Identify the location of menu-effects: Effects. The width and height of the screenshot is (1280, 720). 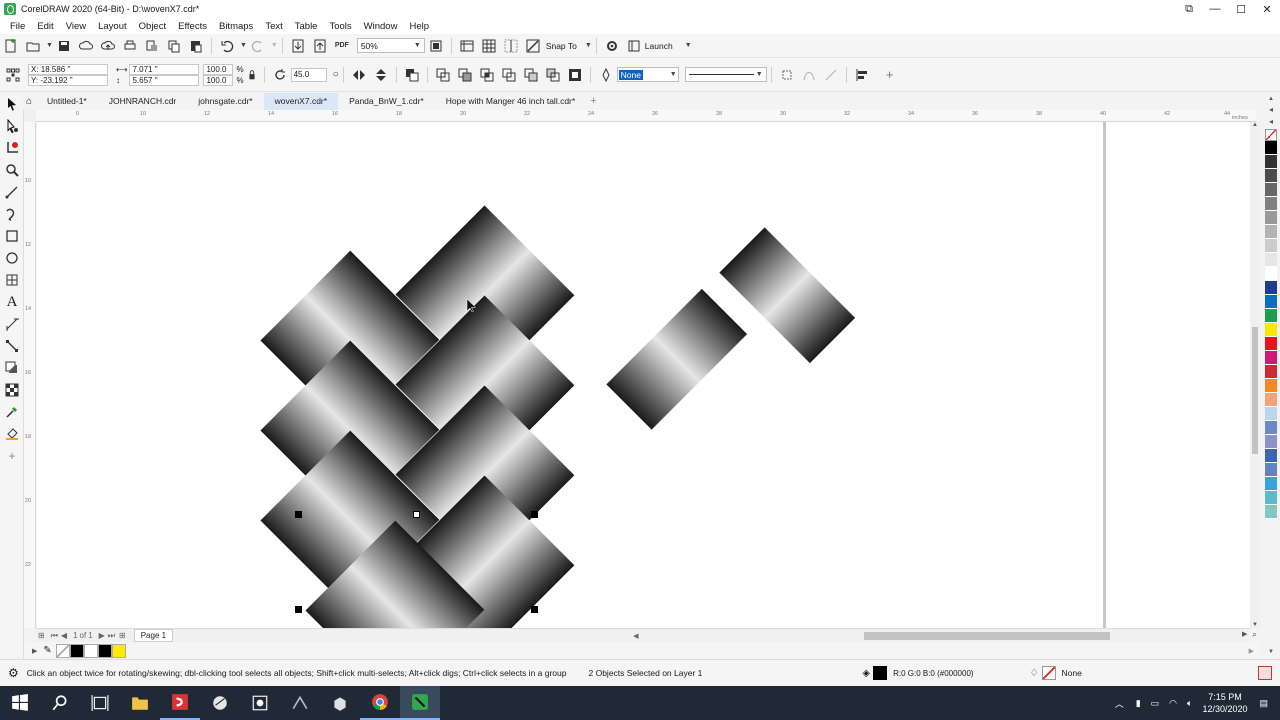
(192, 26).